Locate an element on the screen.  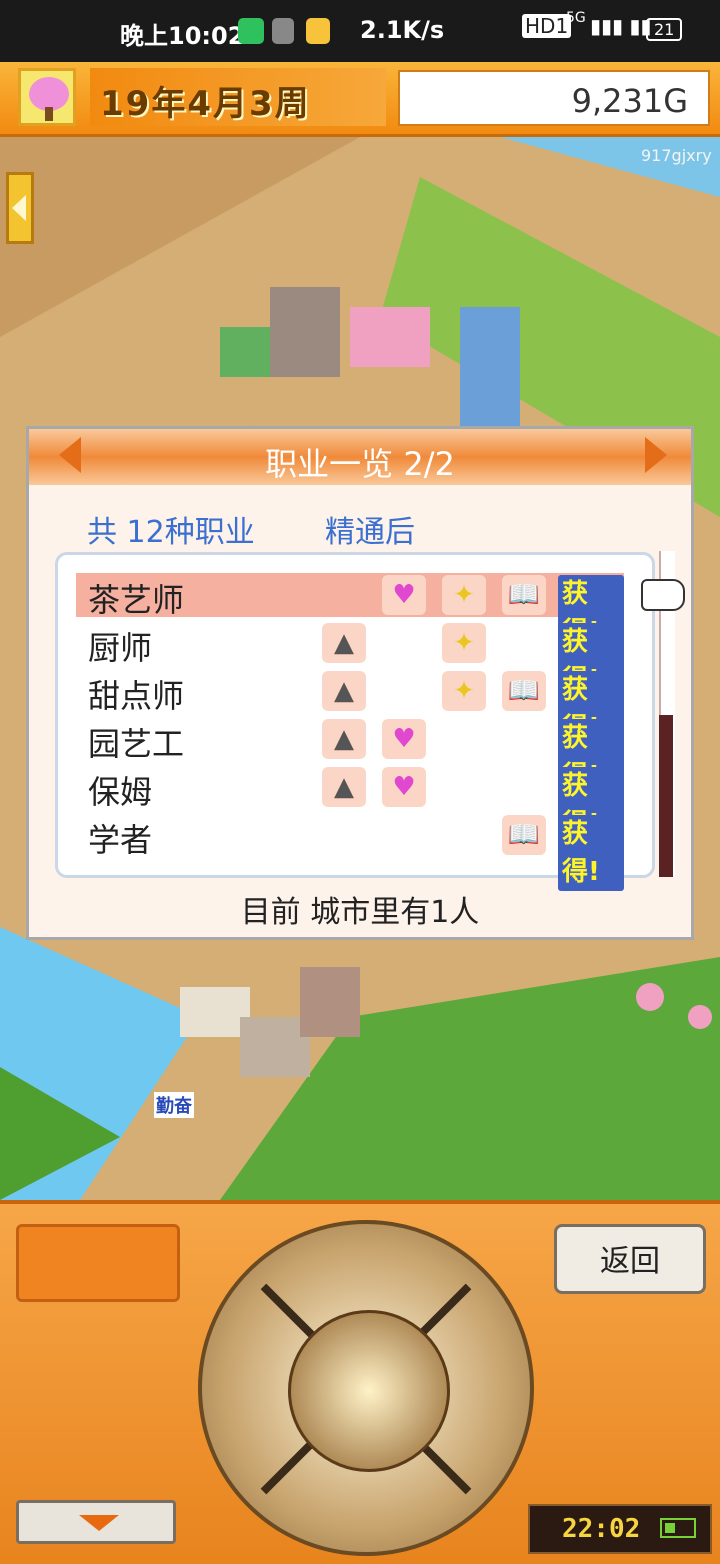
signal-icon: ▮▮▮ ▮▮ is located at coordinates (621, 26).